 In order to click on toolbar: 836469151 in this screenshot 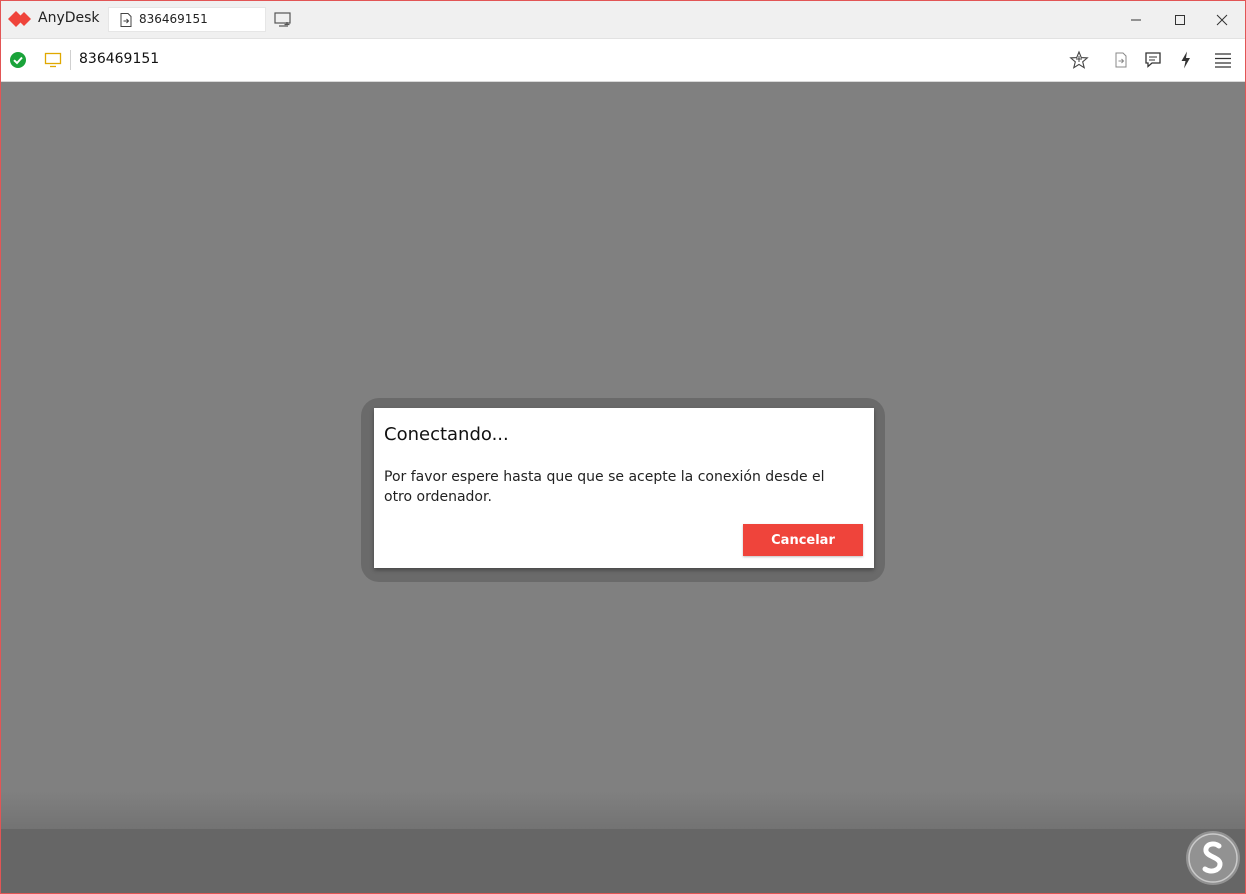, I will do `click(623, 60)`.